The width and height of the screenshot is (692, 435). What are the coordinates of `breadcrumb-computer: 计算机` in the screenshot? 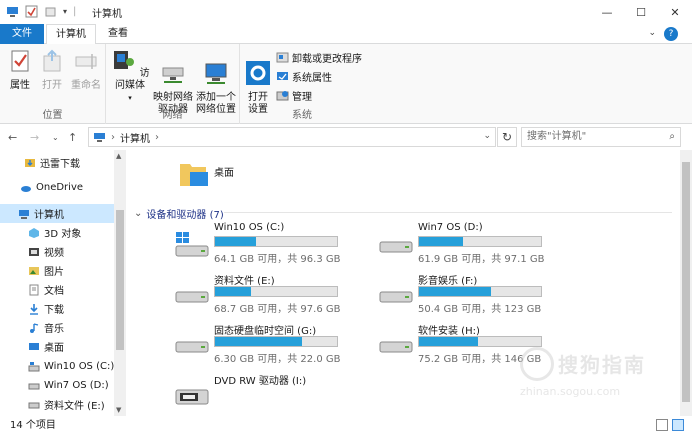 It's located at (135, 137).